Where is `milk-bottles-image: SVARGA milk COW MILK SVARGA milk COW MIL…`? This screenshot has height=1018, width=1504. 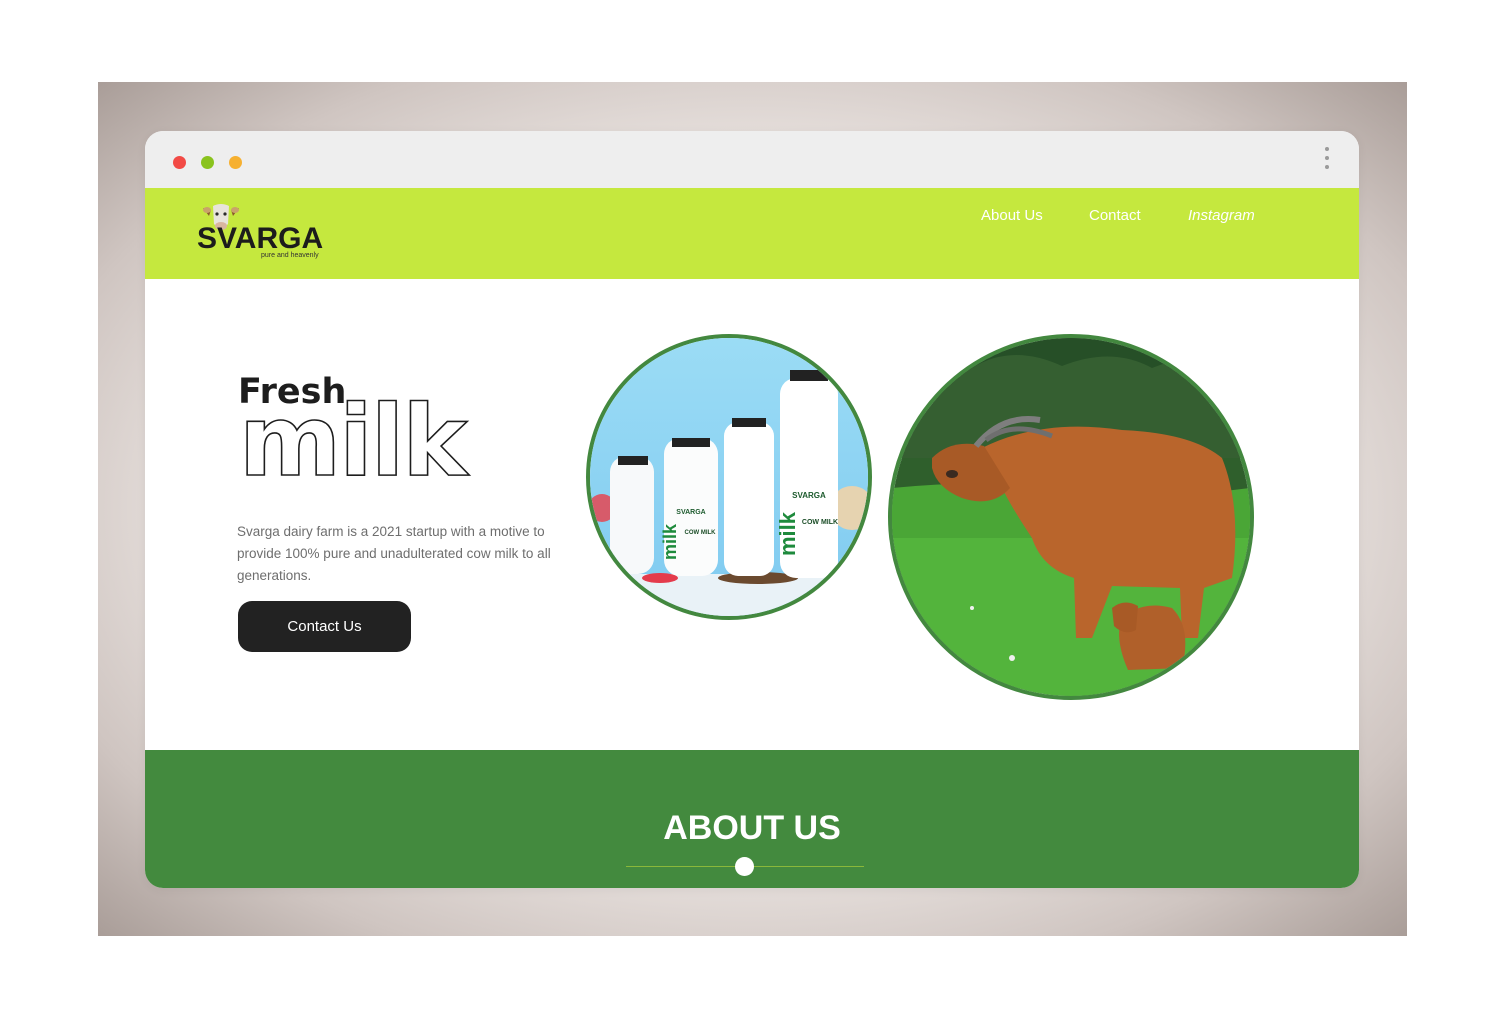 milk-bottles-image: SVARGA milk COW MILK SVARGA milk COW MIL… is located at coordinates (729, 477).